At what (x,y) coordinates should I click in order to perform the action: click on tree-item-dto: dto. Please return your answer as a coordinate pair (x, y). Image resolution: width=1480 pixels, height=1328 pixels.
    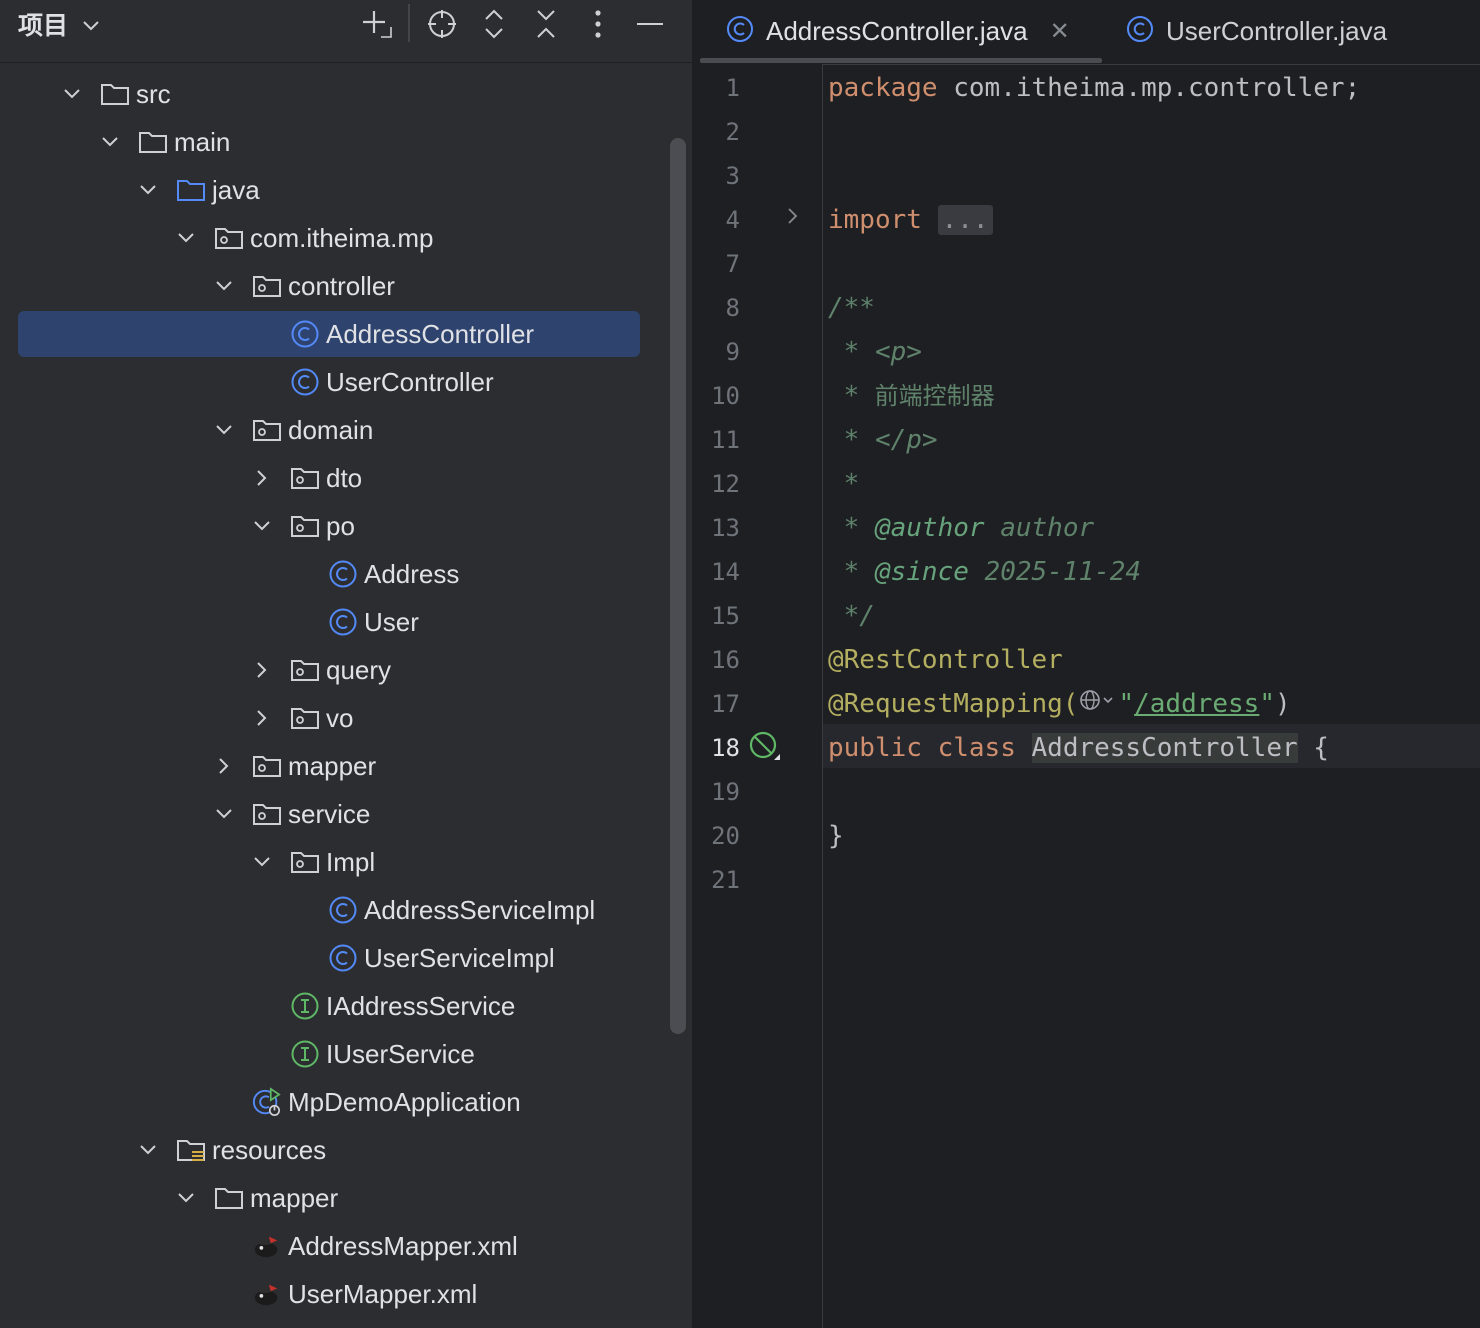
    Looking at the image, I should click on (330, 478).